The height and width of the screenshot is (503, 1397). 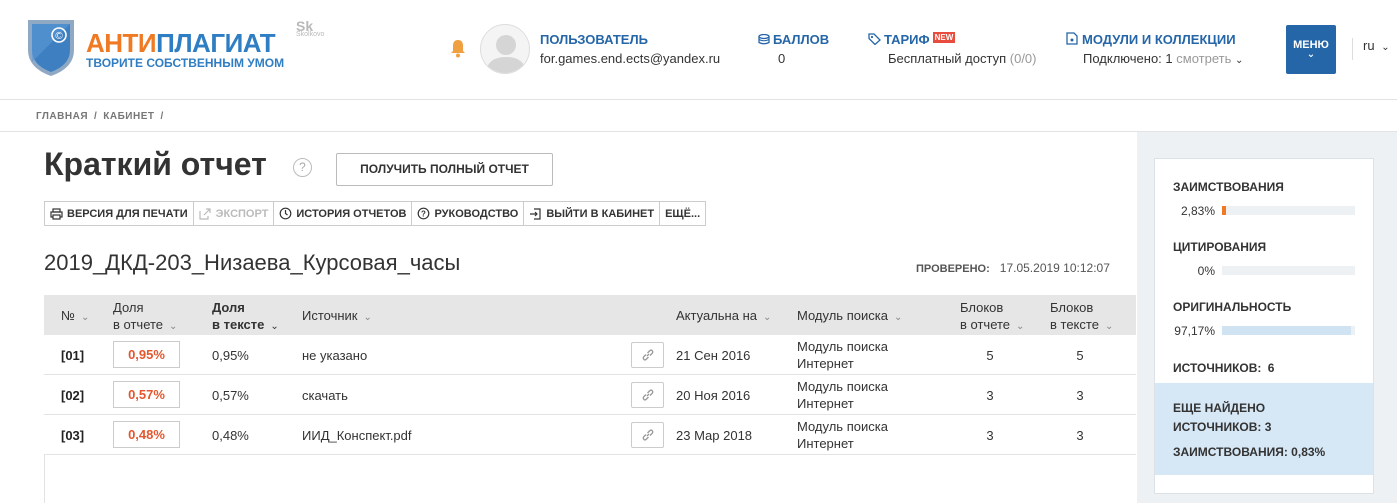 I want to click on row-blocks-report: 5, so click(x=990, y=355).